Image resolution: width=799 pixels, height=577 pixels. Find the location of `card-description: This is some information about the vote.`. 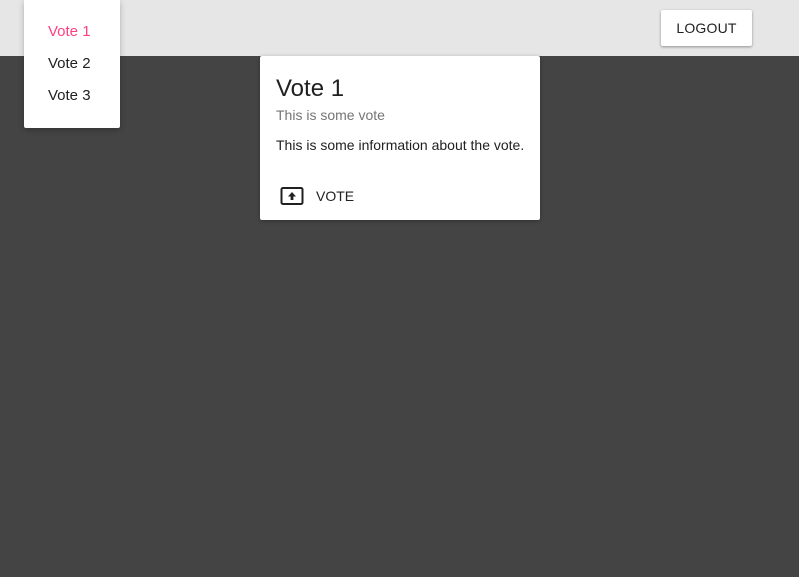

card-description: This is some information about the vote. is located at coordinates (400, 145).